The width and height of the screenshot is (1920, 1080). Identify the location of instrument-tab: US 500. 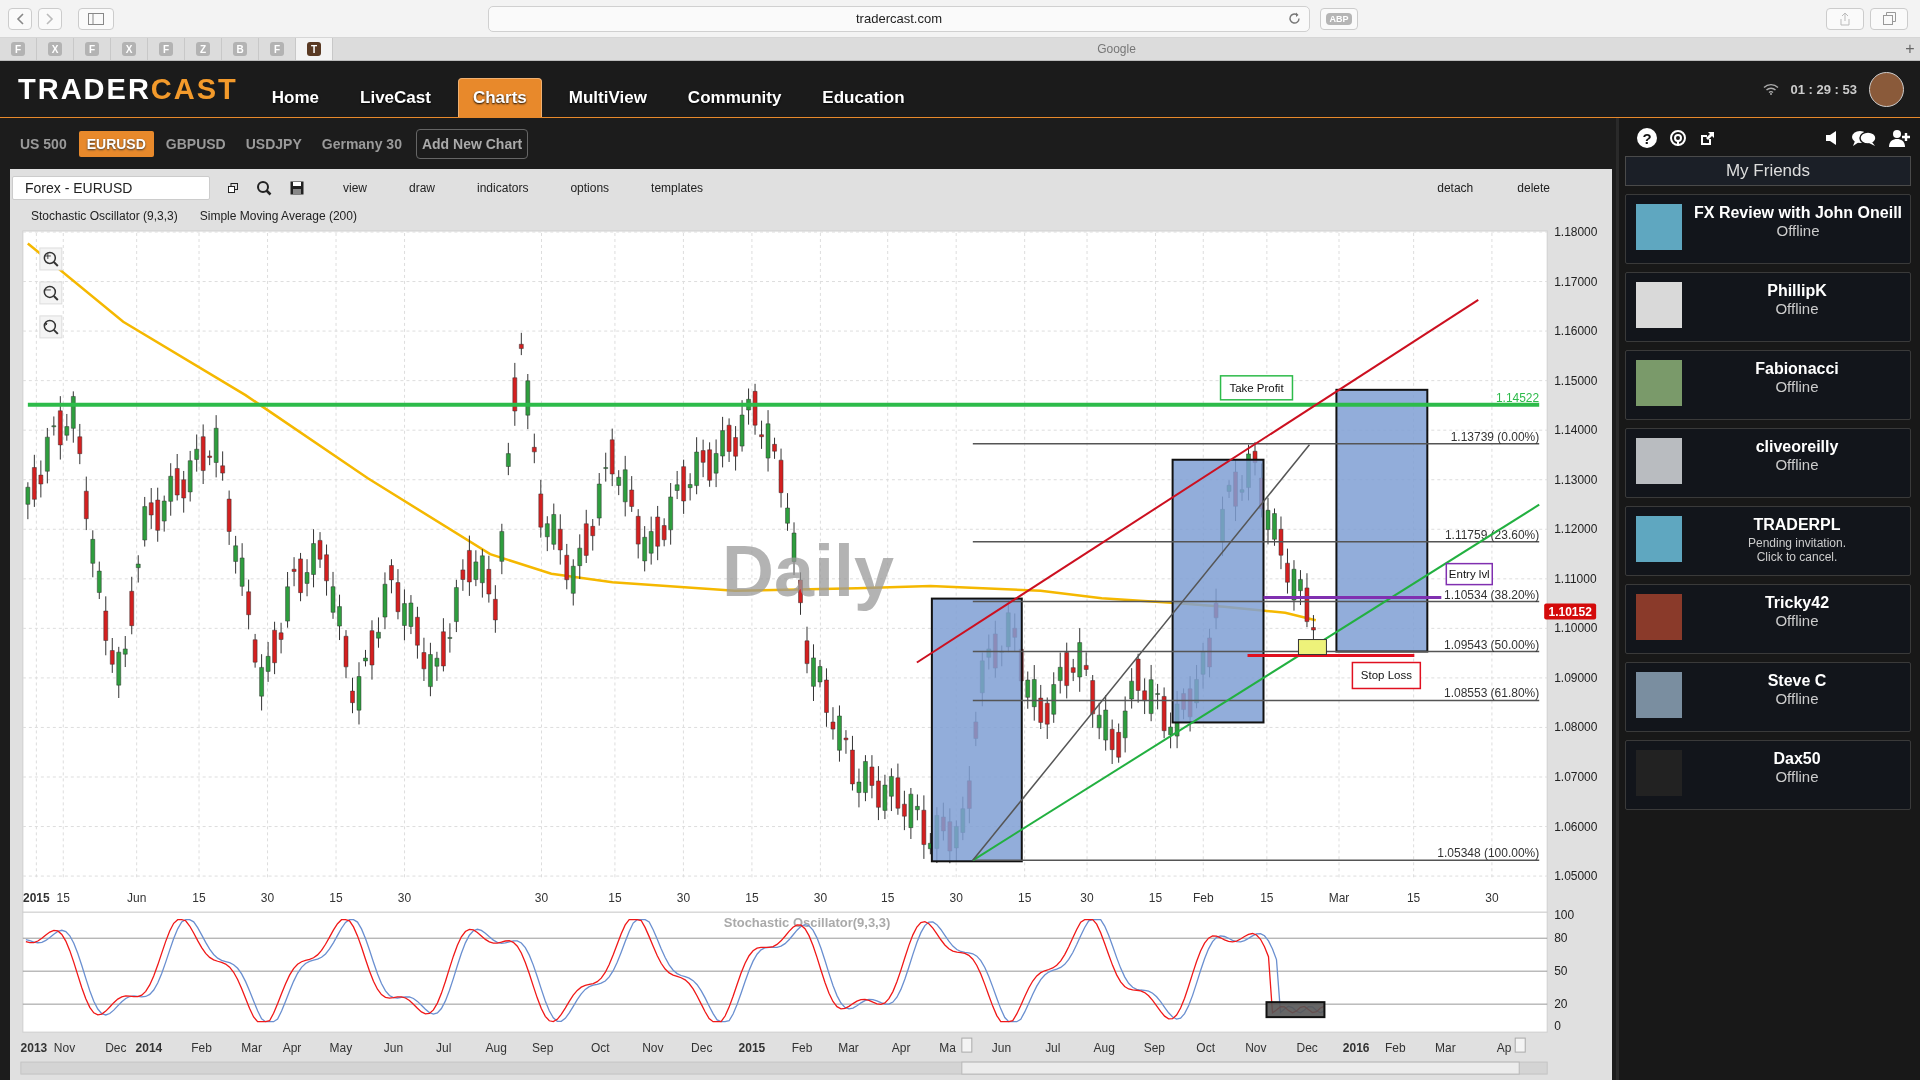
(43, 143).